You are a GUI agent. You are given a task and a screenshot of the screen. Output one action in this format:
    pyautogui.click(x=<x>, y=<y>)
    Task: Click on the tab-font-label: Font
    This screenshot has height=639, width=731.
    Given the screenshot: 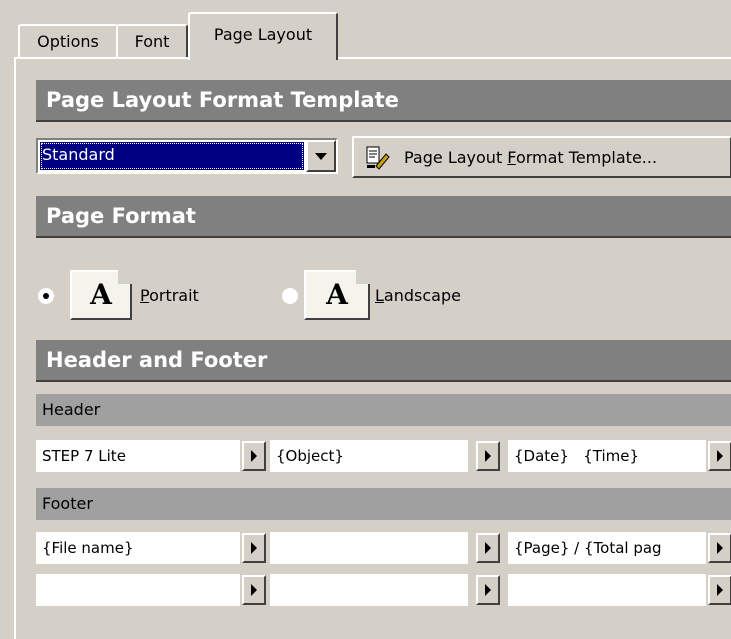 What is the action you would take?
    pyautogui.click(x=152, y=41)
    